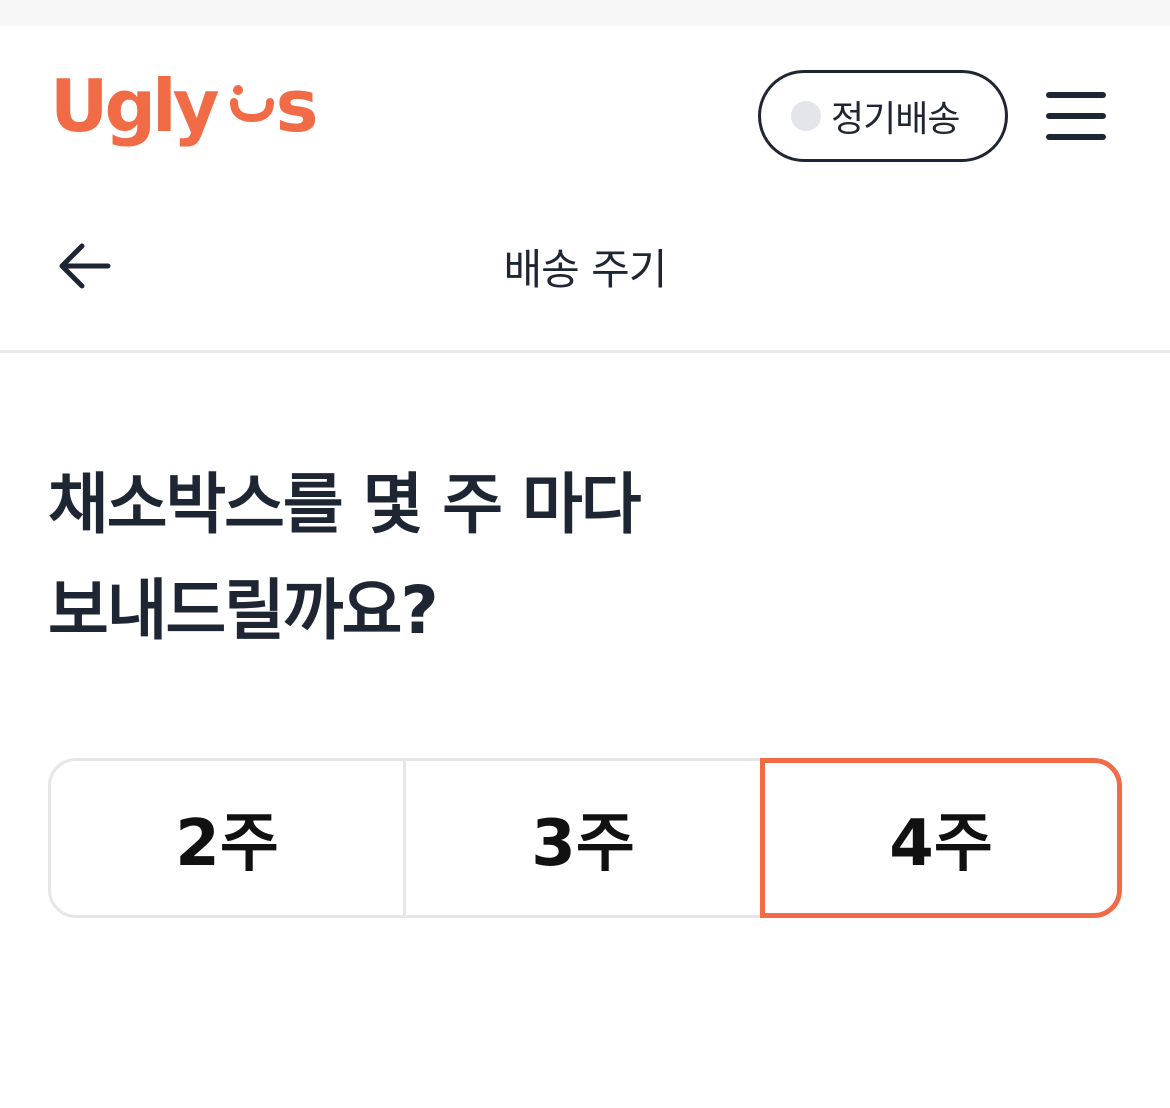 The height and width of the screenshot is (1108, 1170). What do you see at coordinates (895, 119) in the screenshot?
I see `subscription-toggle-label: 정기배송` at bounding box center [895, 119].